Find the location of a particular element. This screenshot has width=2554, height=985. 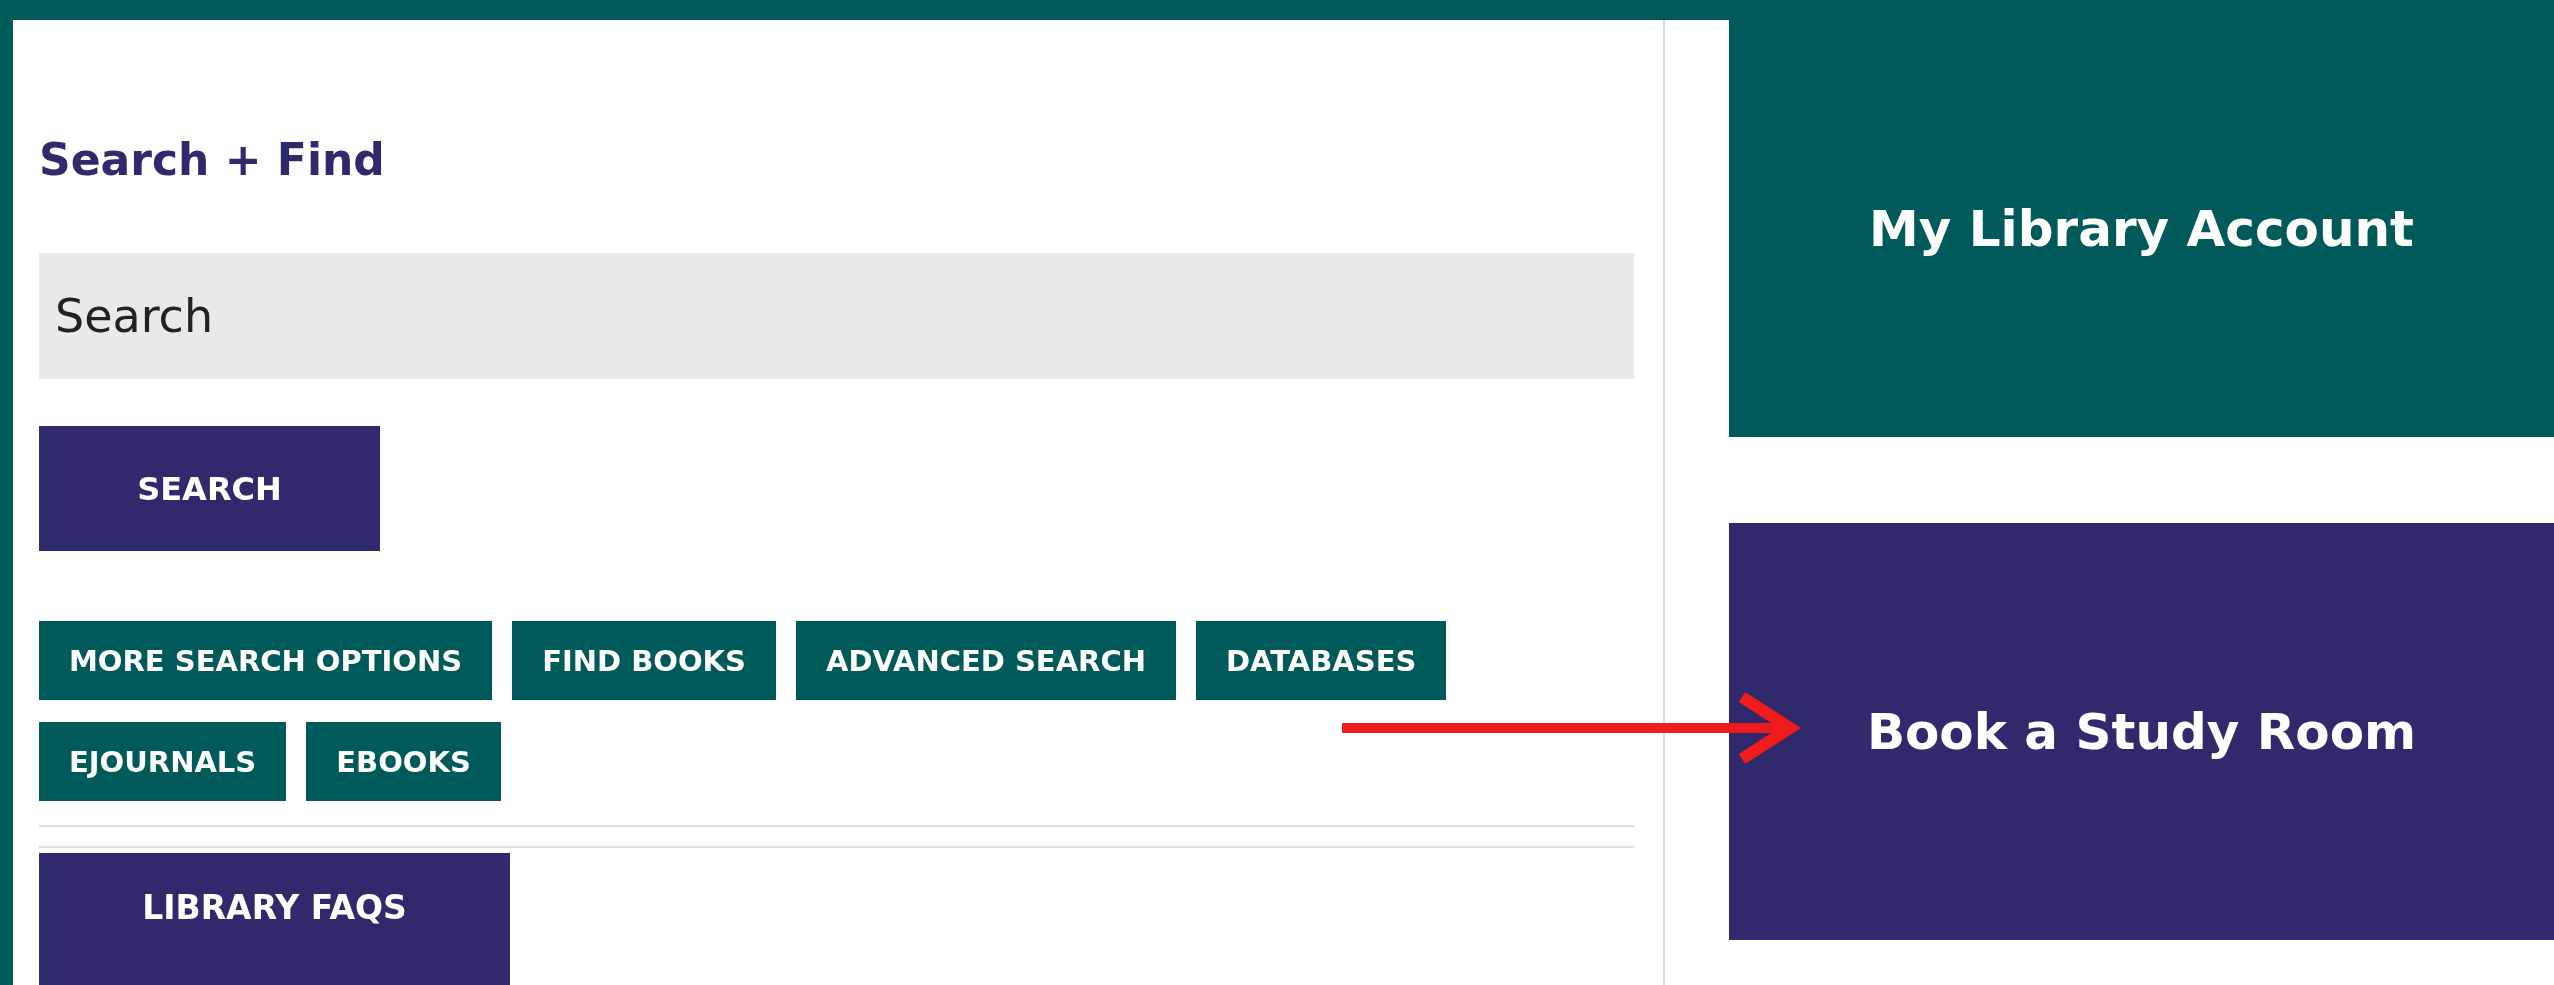

quick-link-button: EJOURNALS is located at coordinates (163, 762).